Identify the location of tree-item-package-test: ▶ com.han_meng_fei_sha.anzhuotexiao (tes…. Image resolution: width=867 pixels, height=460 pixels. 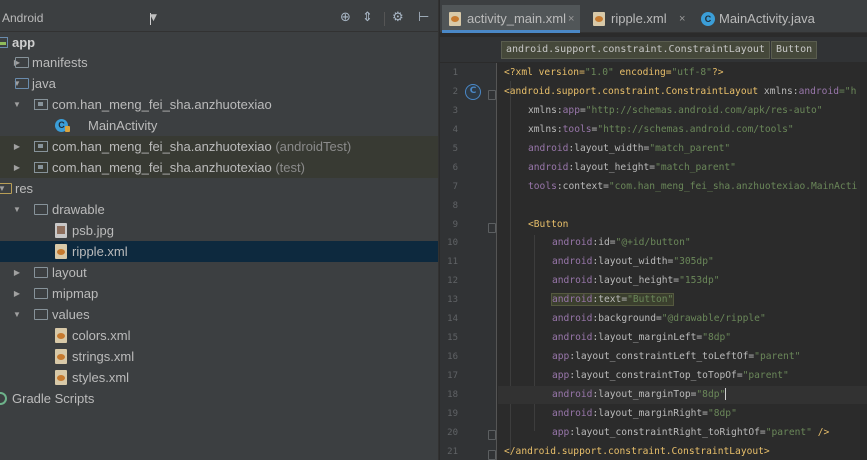
(219, 167).